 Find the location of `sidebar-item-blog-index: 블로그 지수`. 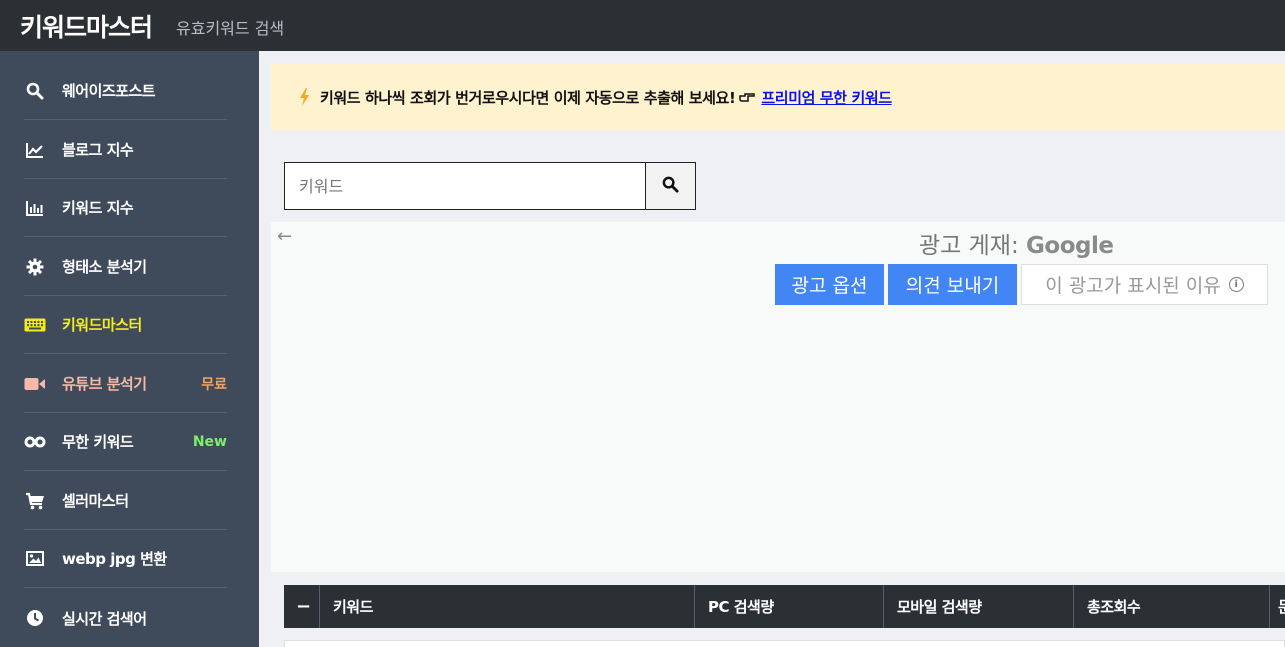

sidebar-item-blog-index: 블로그 지수 is located at coordinates (125, 150).